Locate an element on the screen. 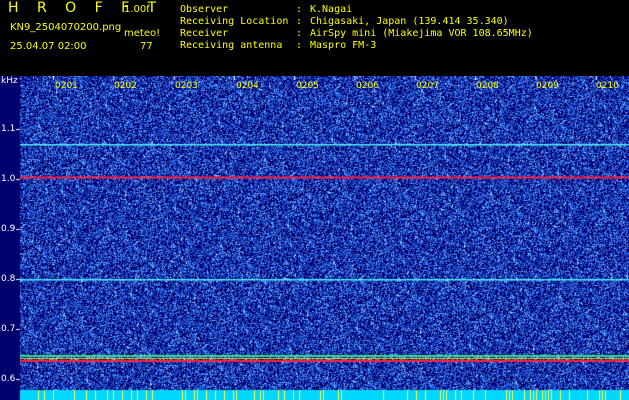  meteo-label: meteo! is located at coordinates (142, 33).